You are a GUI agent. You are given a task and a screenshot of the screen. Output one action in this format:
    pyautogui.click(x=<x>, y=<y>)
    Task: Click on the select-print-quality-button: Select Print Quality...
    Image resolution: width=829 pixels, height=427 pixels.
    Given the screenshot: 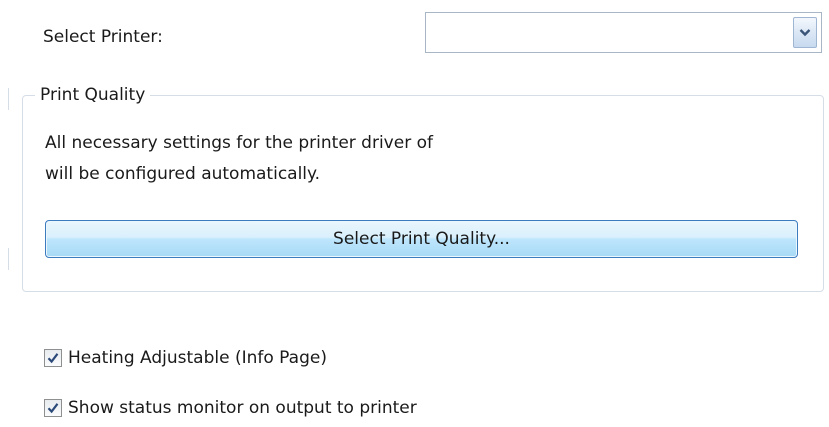 What is the action you would take?
    pyautogui.click(x=421, y=239)
    